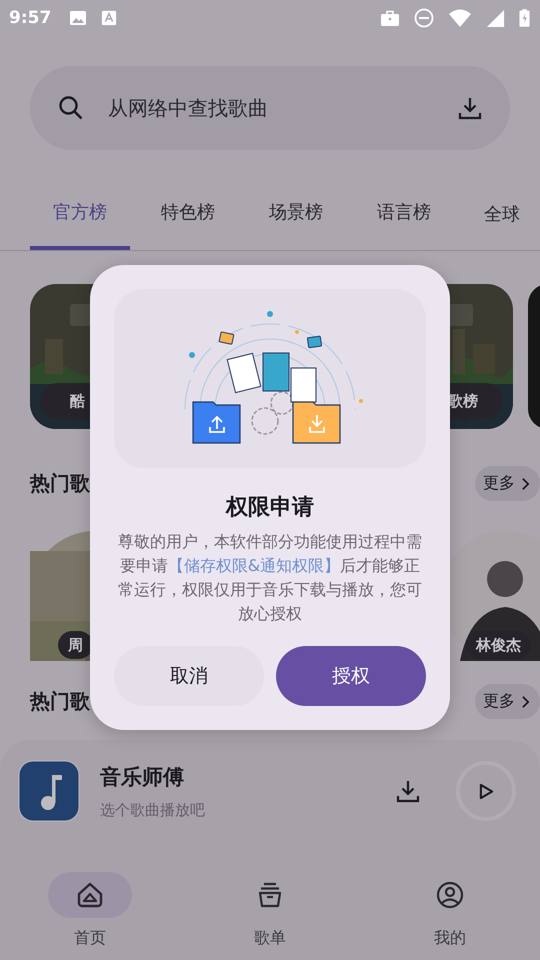  What do you see at coordinates (296, 214) in the screenshot?
I see `chart-tab: 场景榜` at bounding box center [296, 214].